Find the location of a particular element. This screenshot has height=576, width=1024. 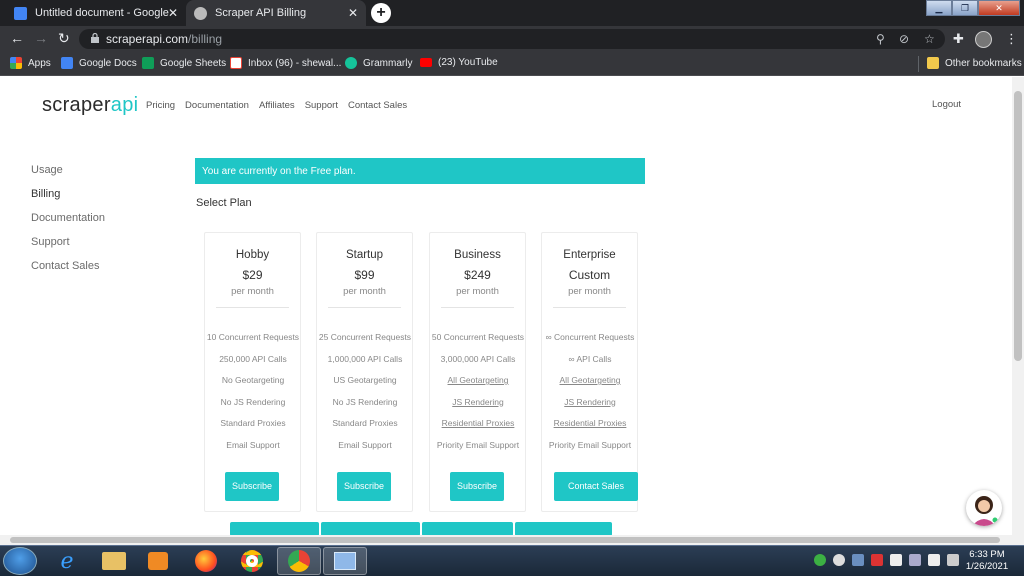

internet-explorer-icon: e is located at coordinates (67, 561).